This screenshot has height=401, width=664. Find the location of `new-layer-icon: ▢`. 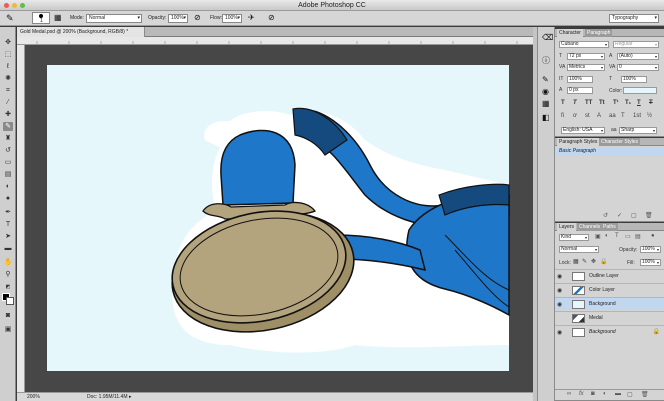

new-layer-icon: ▢ is located at coordinates (630, 394).